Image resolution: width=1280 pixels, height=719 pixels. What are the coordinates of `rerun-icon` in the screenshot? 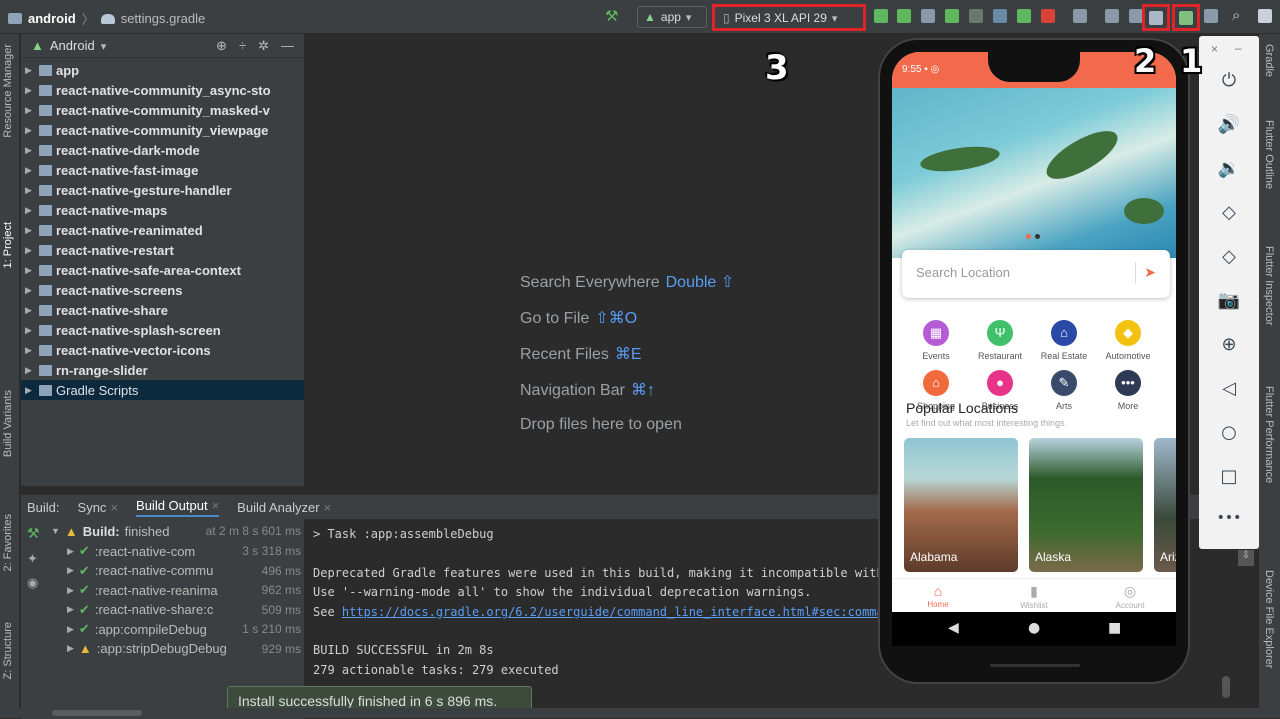 It's located at (881, 16).